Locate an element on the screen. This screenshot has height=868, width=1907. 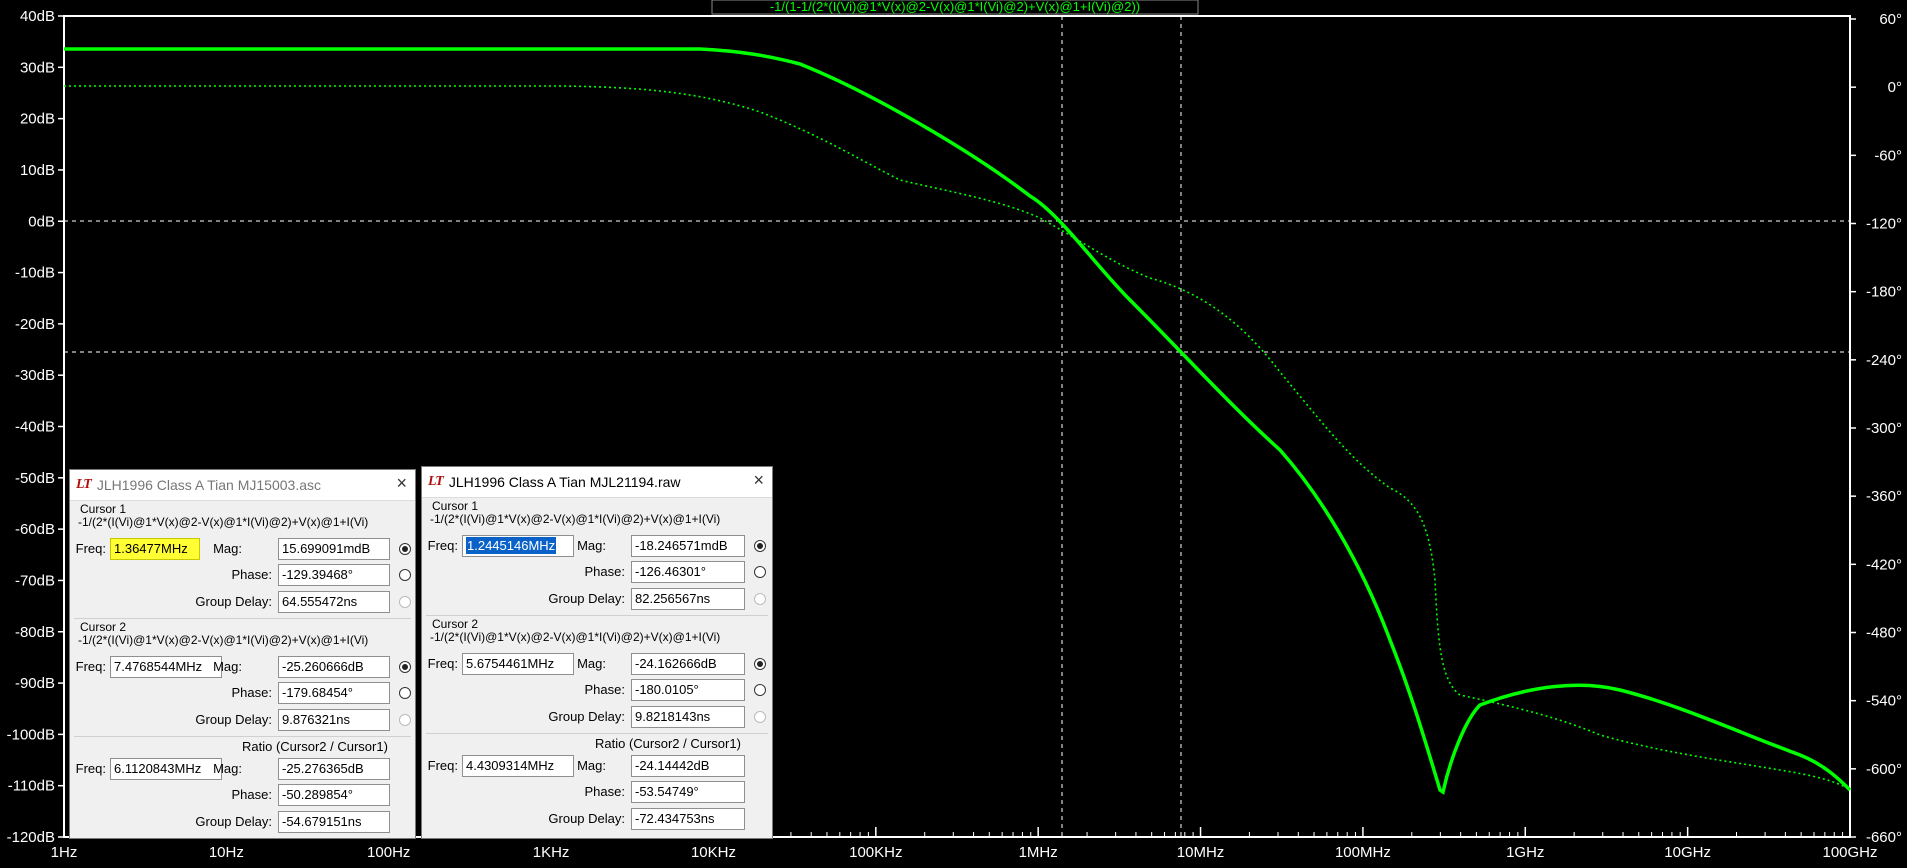
x-axis-label: 100KHz is located at coordinates (875, 852).